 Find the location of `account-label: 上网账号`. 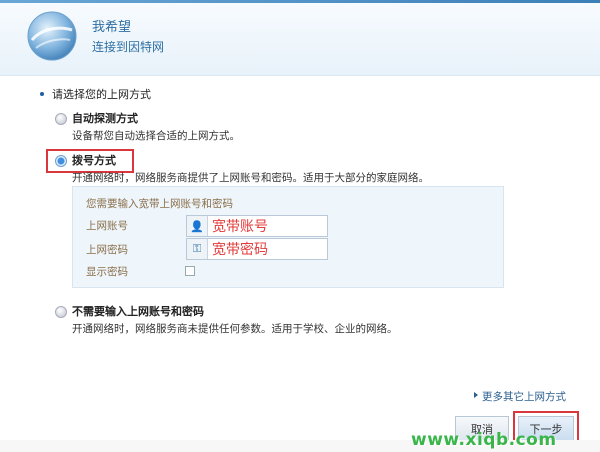

account-label: 上网账号 is located at coordinates (107, 226).